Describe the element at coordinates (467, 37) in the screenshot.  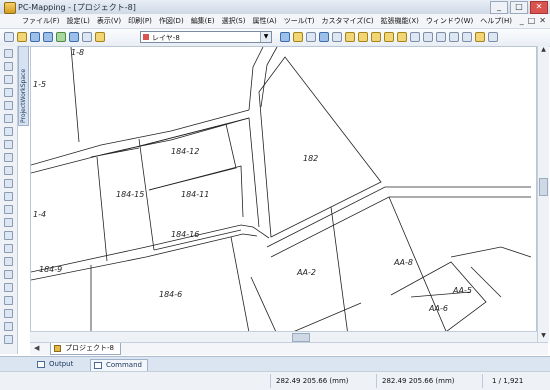
I see `table-5-icon` at that location.